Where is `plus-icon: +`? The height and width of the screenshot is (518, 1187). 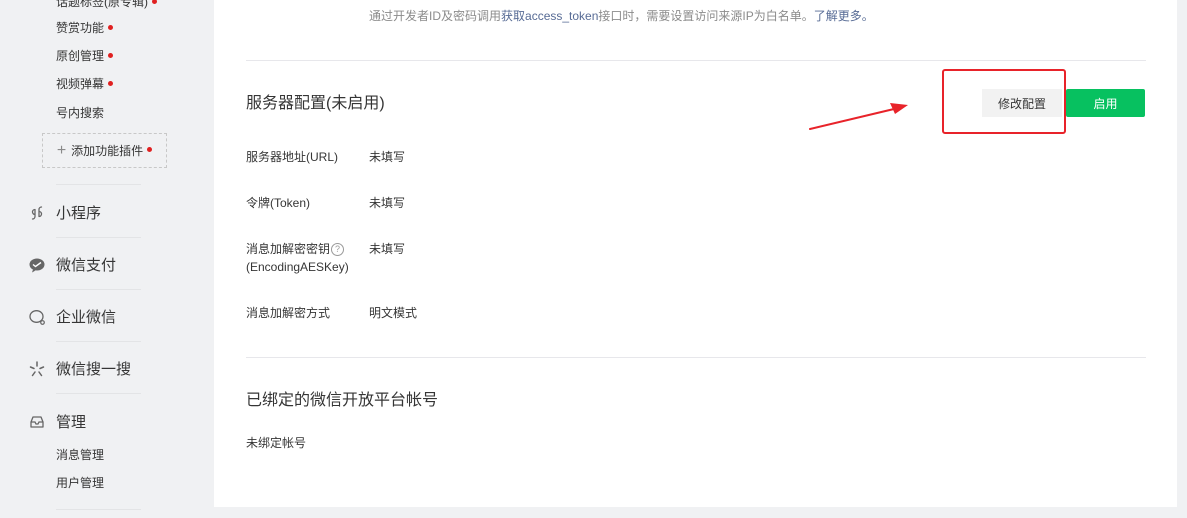 plus-icon: + is located at coordinates (61, 150).